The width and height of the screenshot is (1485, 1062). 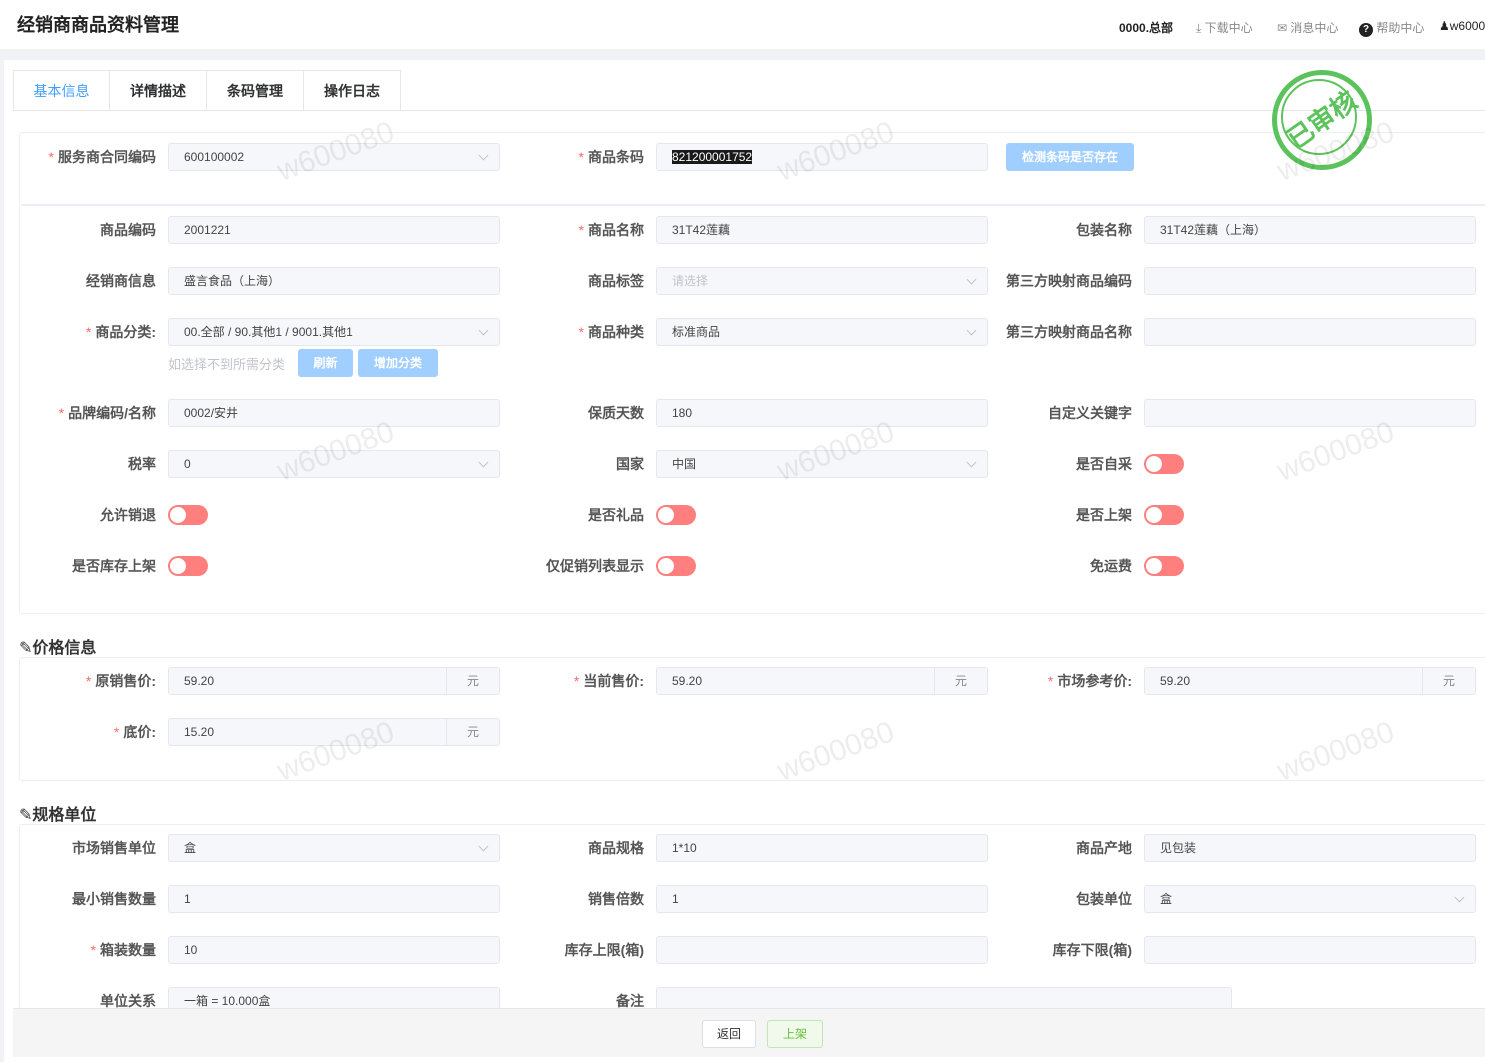 I want to click on field-value: 1*10, so click(x=684, y=848).